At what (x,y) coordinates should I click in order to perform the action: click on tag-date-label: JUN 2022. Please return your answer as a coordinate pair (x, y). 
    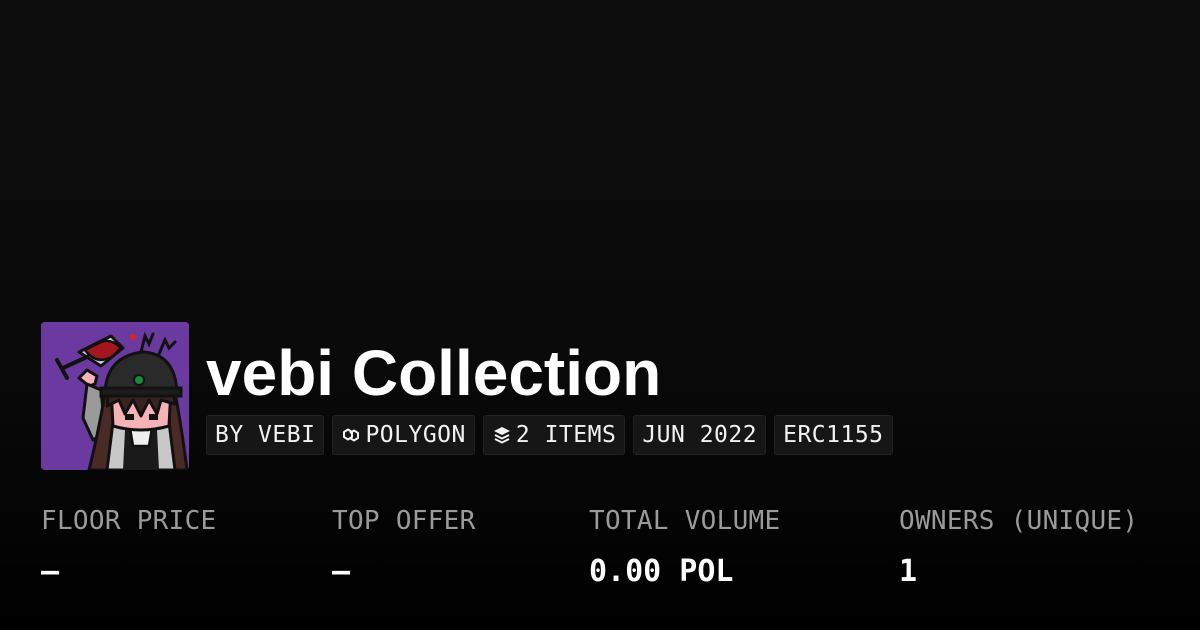
    Looking at the image, I should click on (700, 435).